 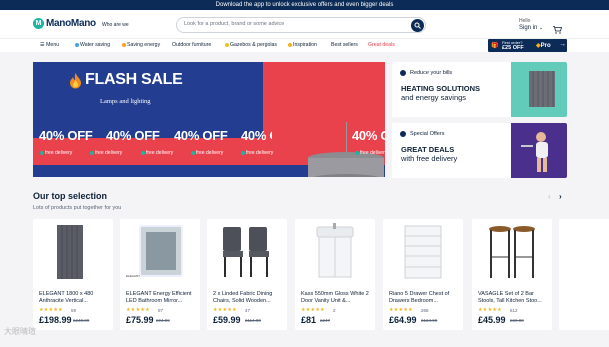 I want to click on section-subtitle: Lots of products put together for you, so click(x=77, y=208).